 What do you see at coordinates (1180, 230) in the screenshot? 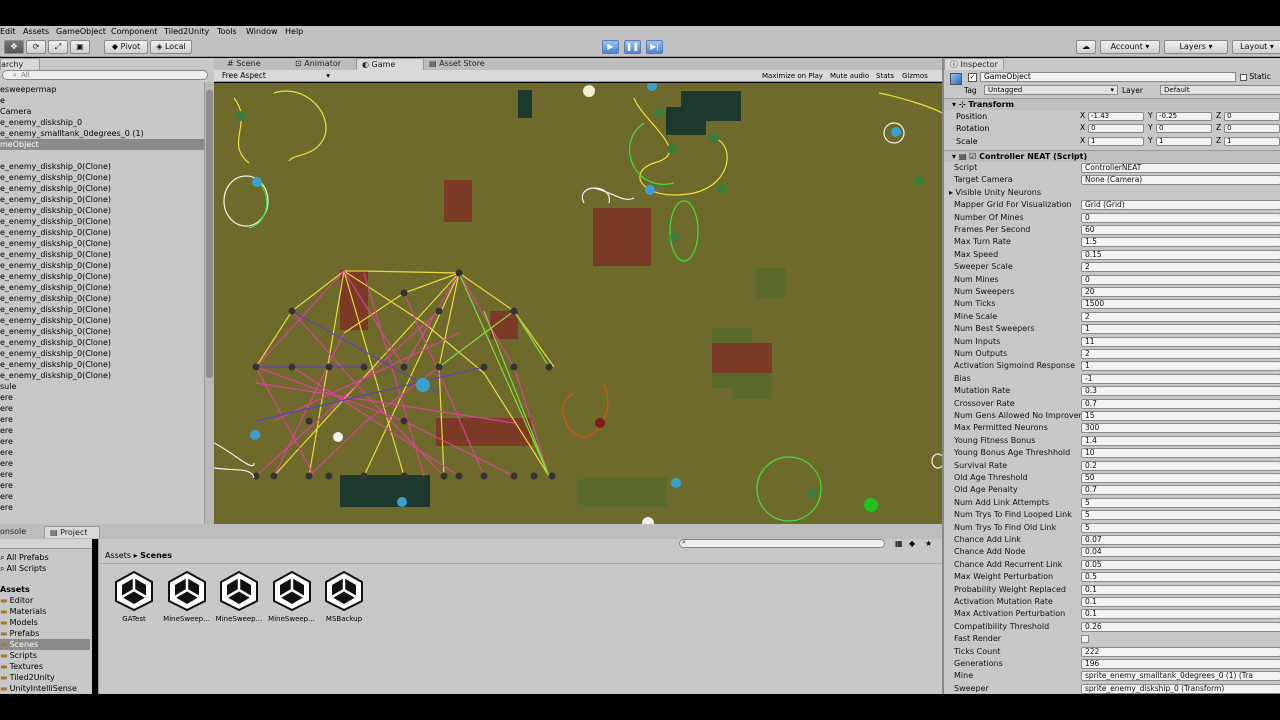
I see `field-value: 60` at bounding box center [1180, 230].